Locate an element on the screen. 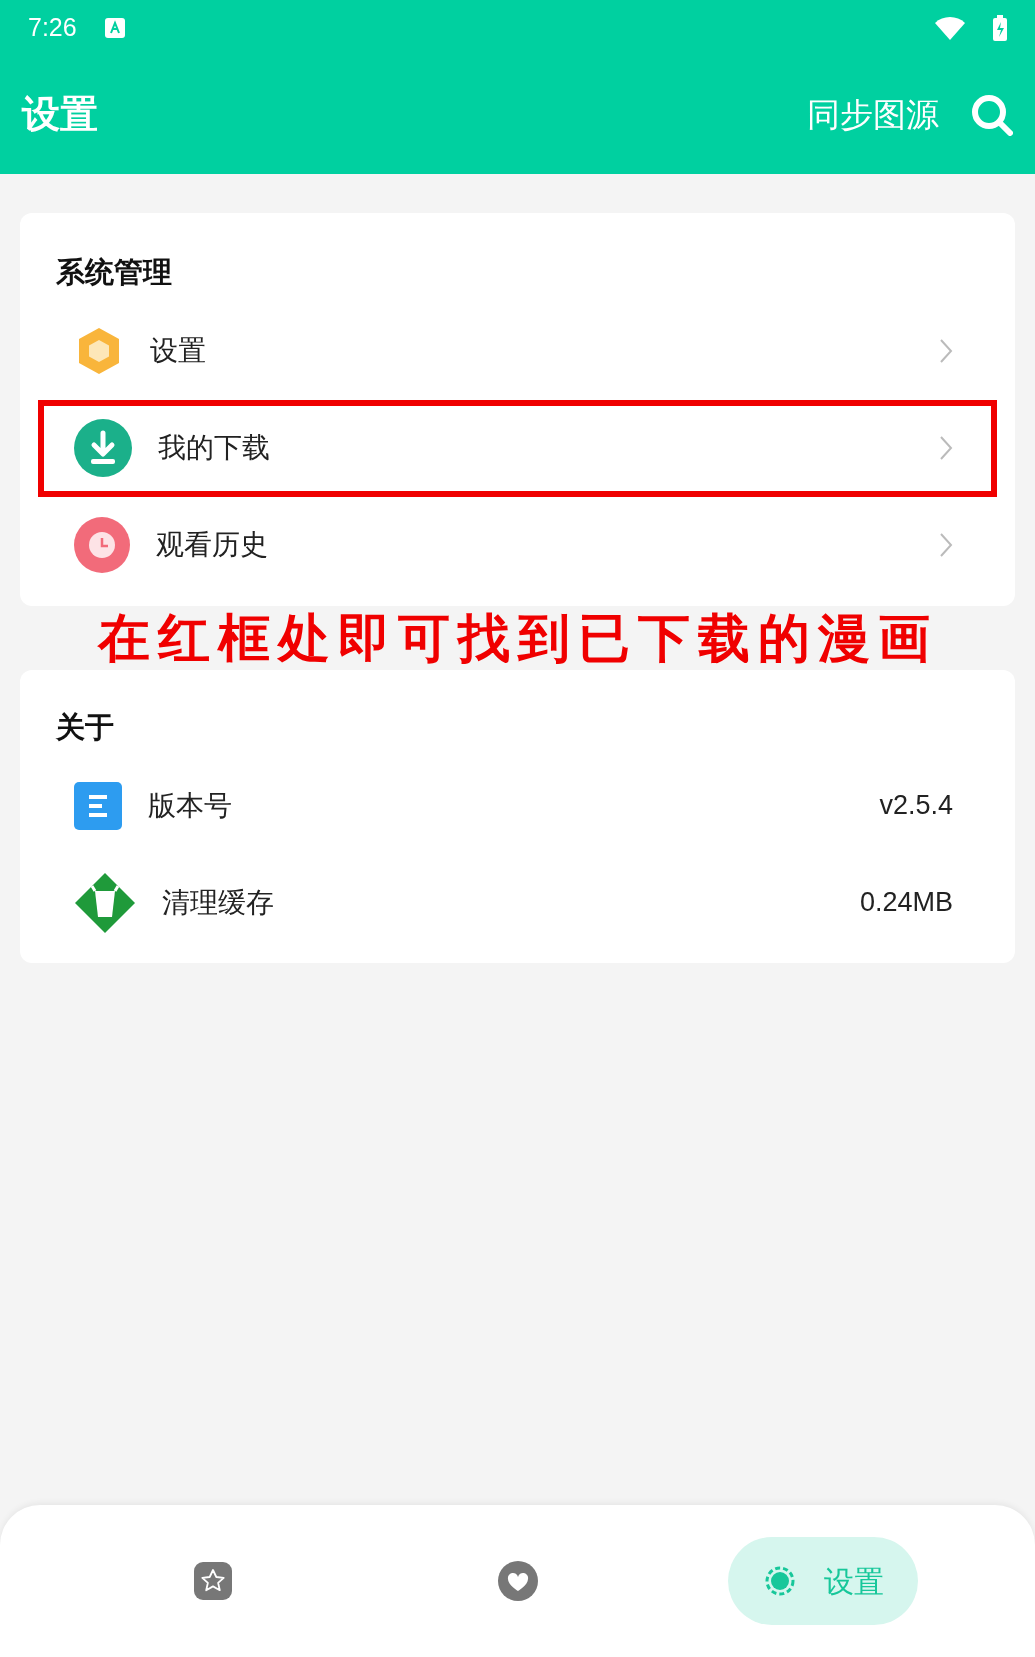  document-icon is located at coordinates (98, 805).